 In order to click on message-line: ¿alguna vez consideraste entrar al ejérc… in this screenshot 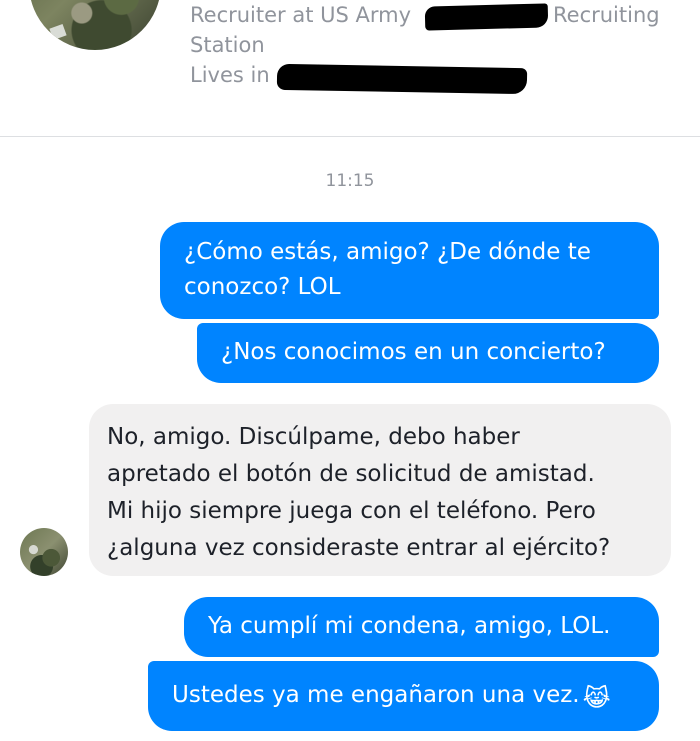, I will do `click(359, 548)`.